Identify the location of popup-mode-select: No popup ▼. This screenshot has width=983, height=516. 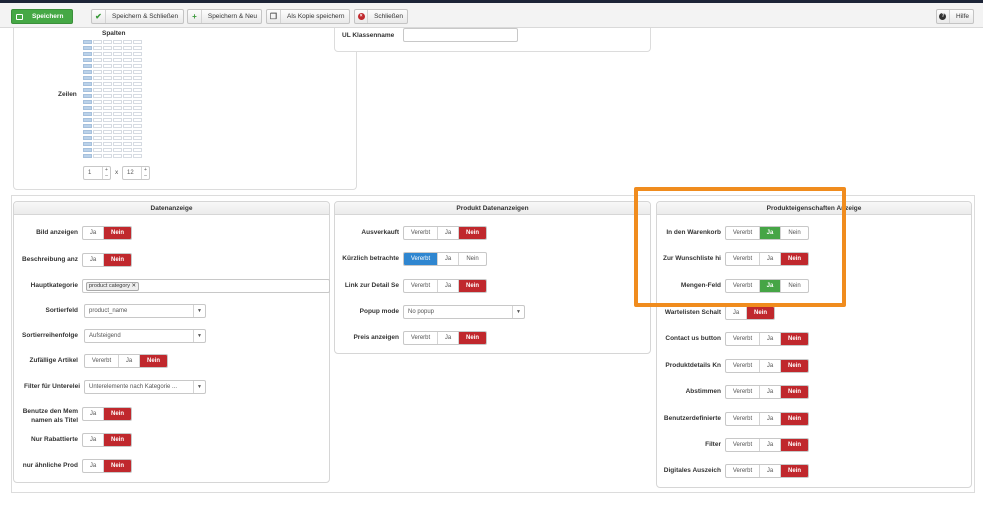
(464, 312).